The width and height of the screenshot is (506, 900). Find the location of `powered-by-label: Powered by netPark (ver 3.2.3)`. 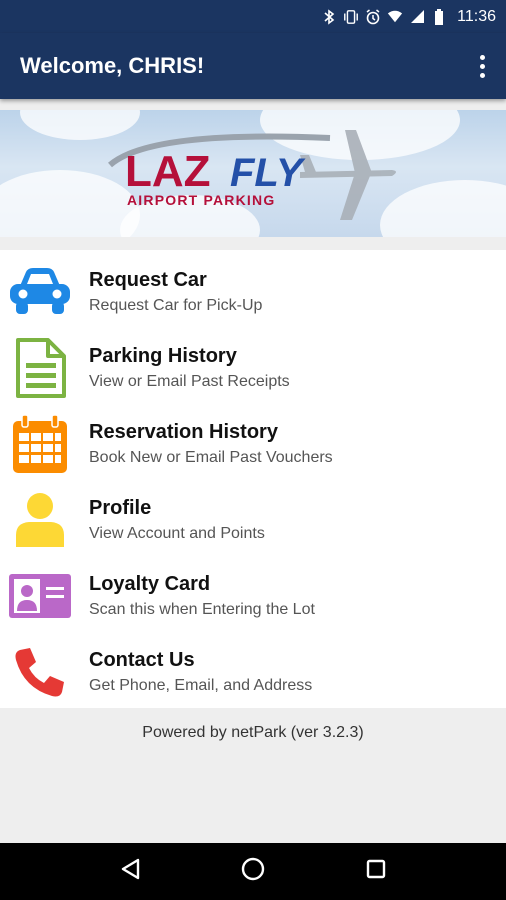

powered-by-label: Powered by netPark (ver 3.2.3) is located at coordinates (253, 732).